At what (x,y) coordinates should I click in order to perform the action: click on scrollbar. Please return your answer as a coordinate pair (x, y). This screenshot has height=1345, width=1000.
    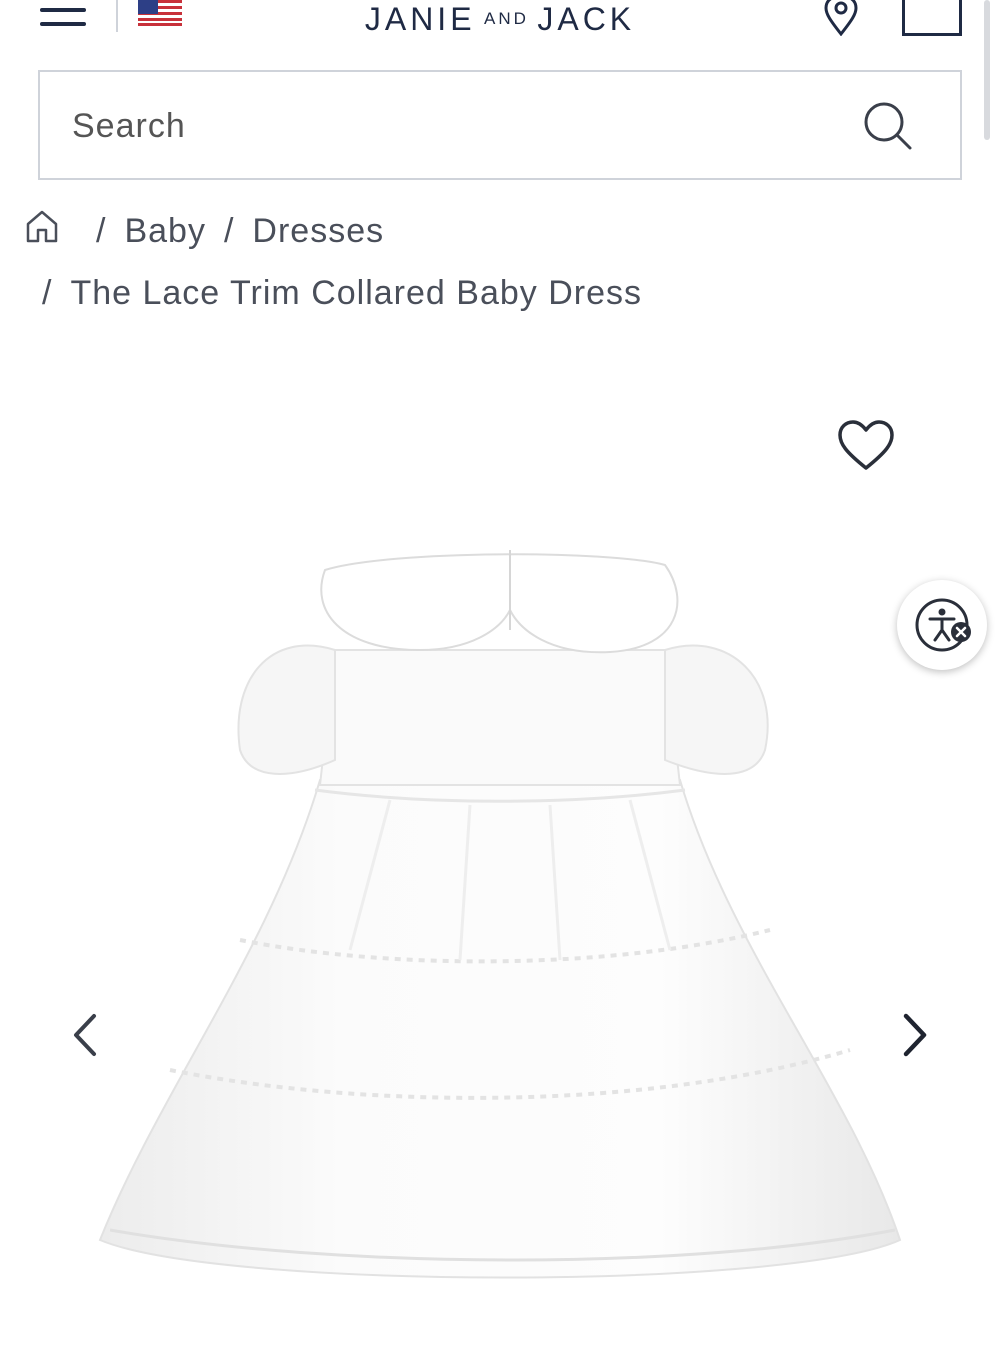
    Looking at the image, I should click on (987, 70).